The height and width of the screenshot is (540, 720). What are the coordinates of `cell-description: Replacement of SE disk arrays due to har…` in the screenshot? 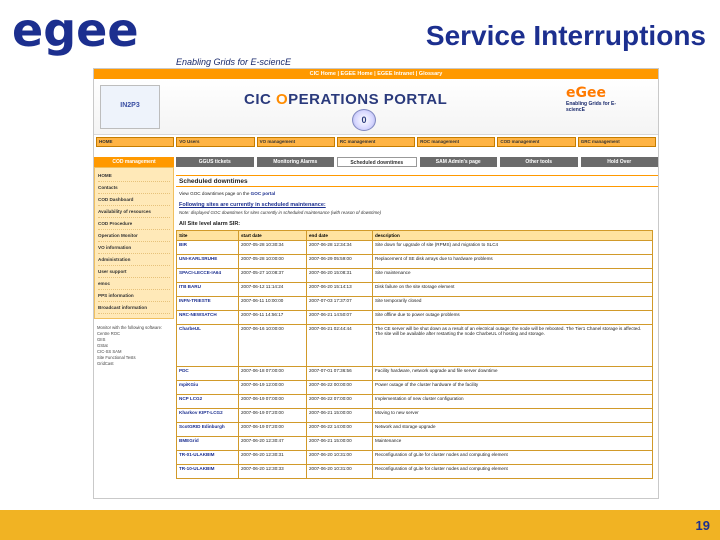 It's located at (512, 261).